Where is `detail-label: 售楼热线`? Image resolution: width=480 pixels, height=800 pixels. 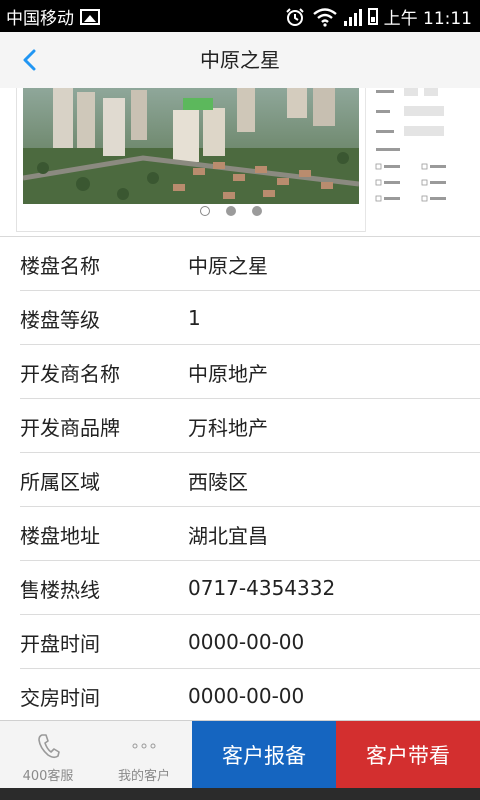 detail-label: 售楼热线 is located at coordinates (60, 589).